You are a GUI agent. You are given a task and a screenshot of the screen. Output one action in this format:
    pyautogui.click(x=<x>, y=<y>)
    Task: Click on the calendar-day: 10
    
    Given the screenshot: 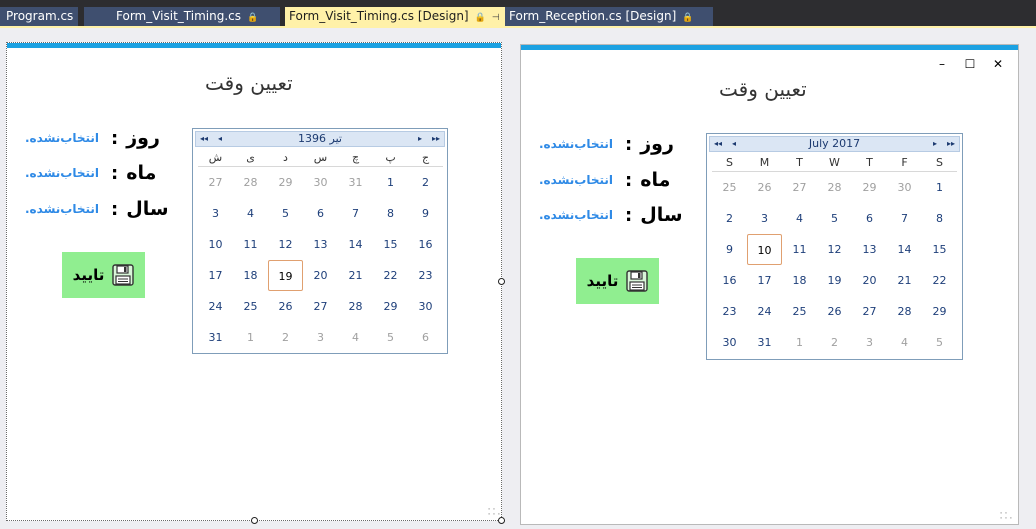 What is the action you would take?
    pyautogui.click(x=215, y=244)
    